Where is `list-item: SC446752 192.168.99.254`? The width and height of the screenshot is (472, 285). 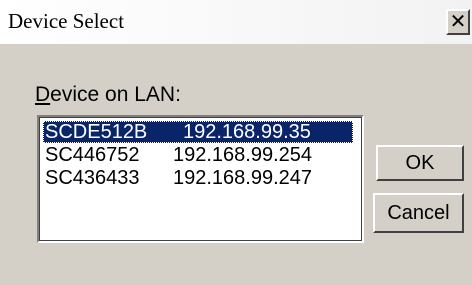 list-item: SC446752 192.168.99.254 is located at coordinates (198, 155).